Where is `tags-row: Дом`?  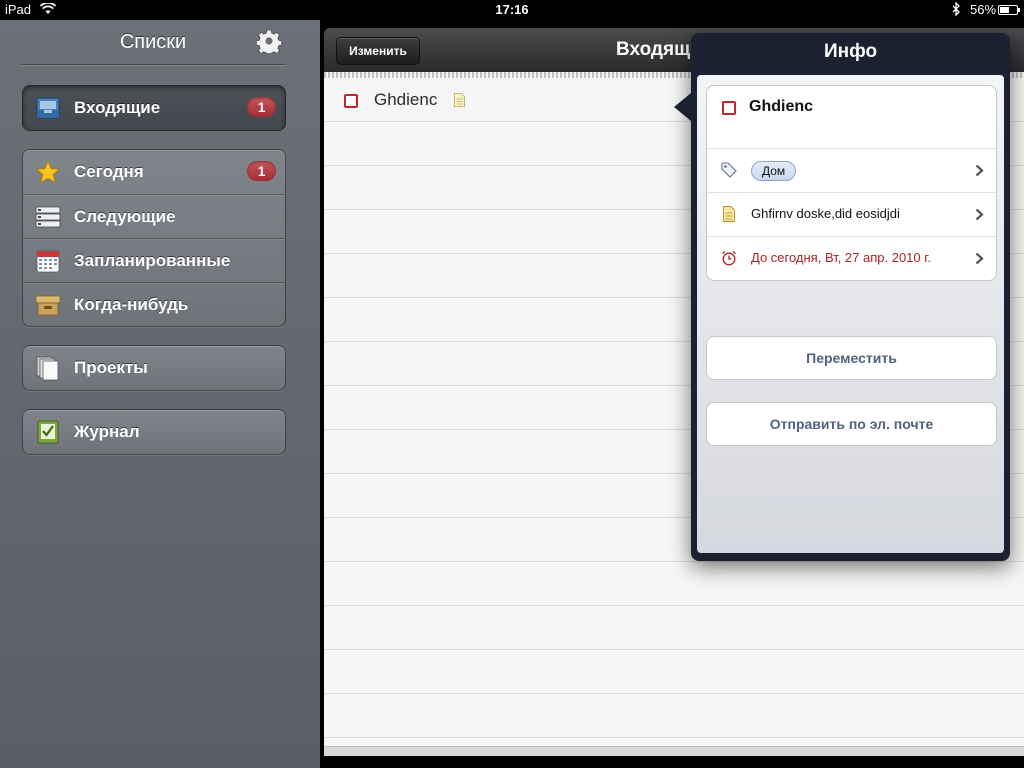
tags-row: Дом is located at coordinates (851, 170).